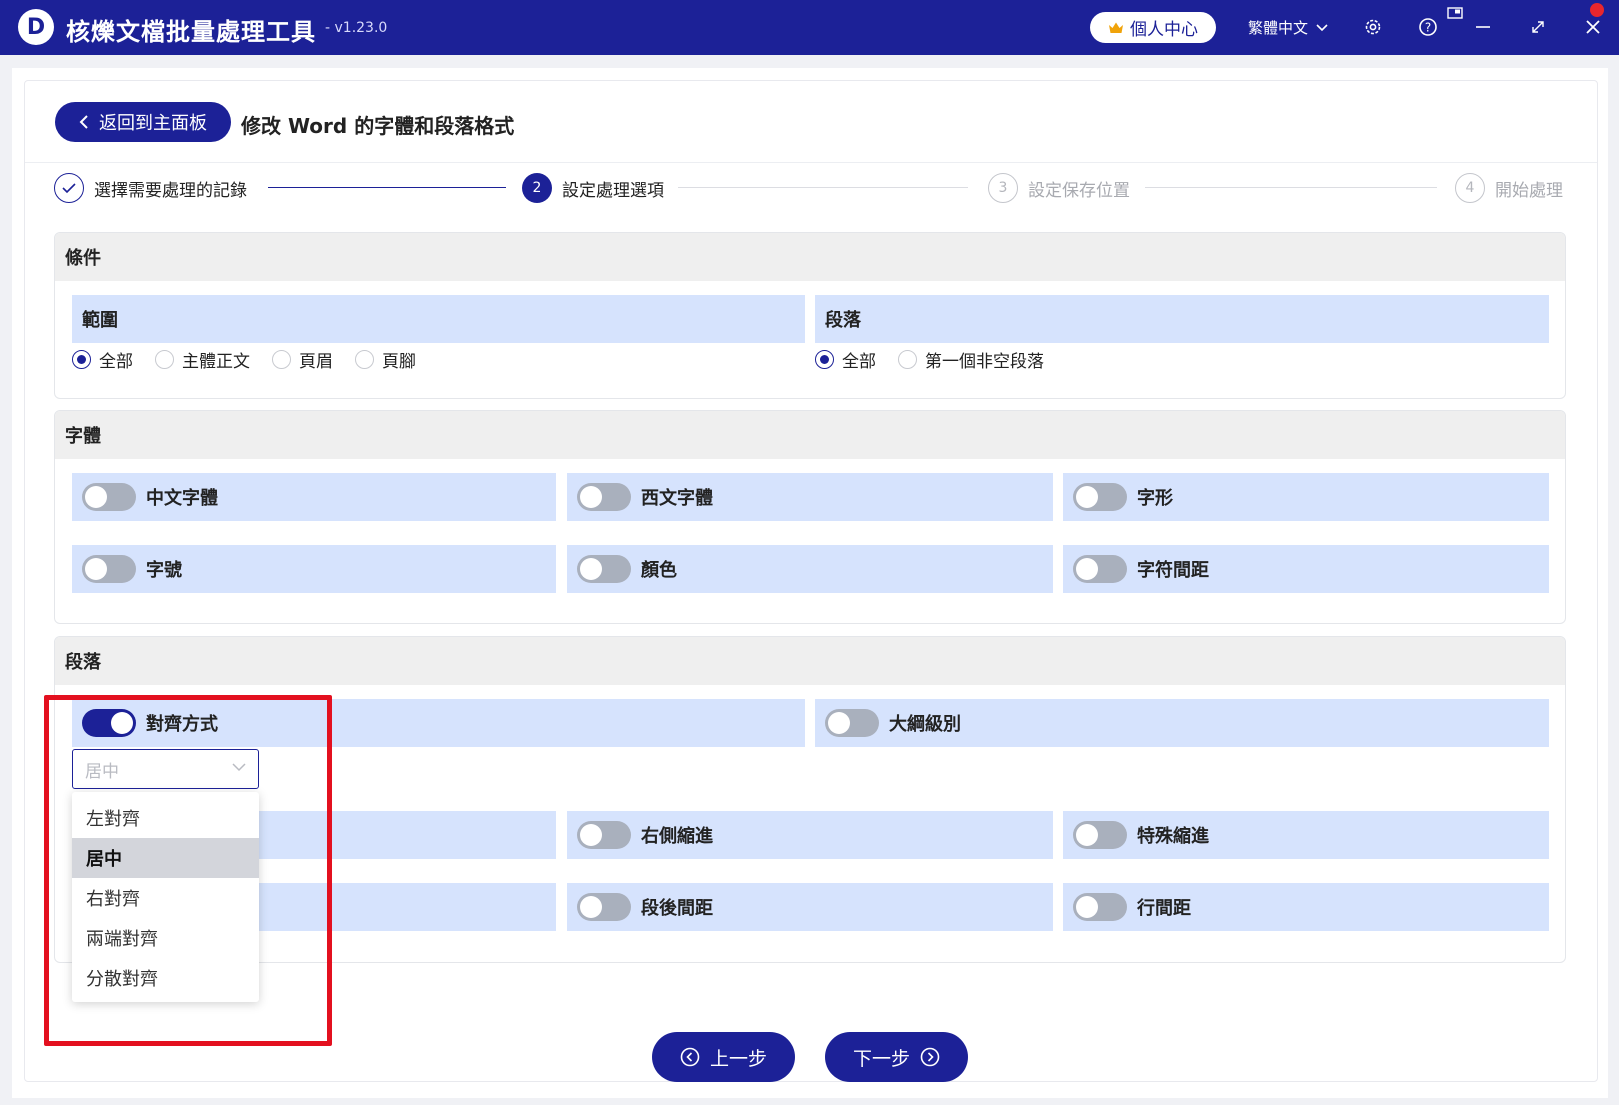 The image size is (1619, 1105). I want to click on toggle-outline-level: 大綱級別, so click(1182, 723).